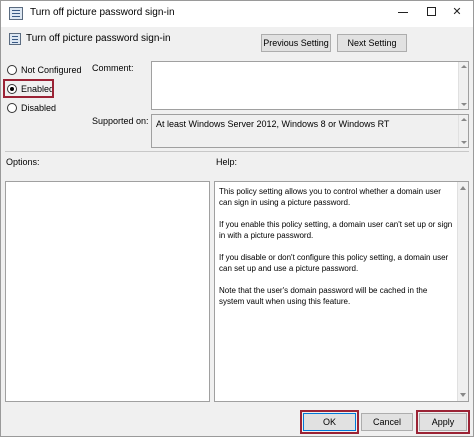  I want to click on radio-label: Disabled, so click(39, 108).